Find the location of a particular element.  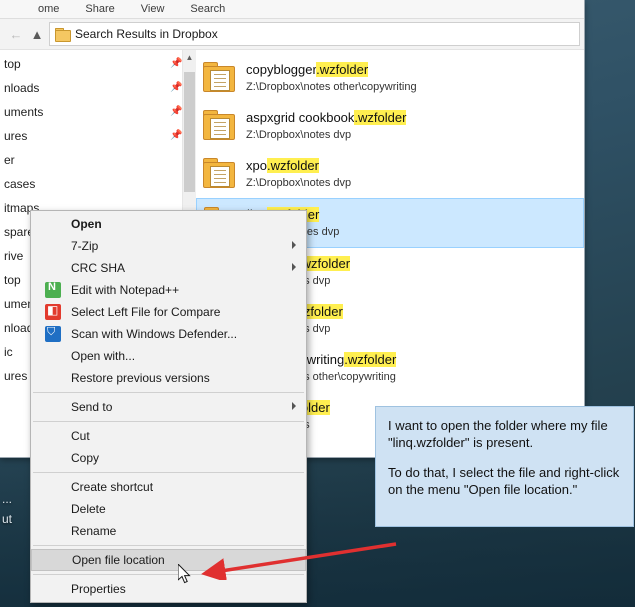

mouse-cursor is located at coordinates (184, 574).